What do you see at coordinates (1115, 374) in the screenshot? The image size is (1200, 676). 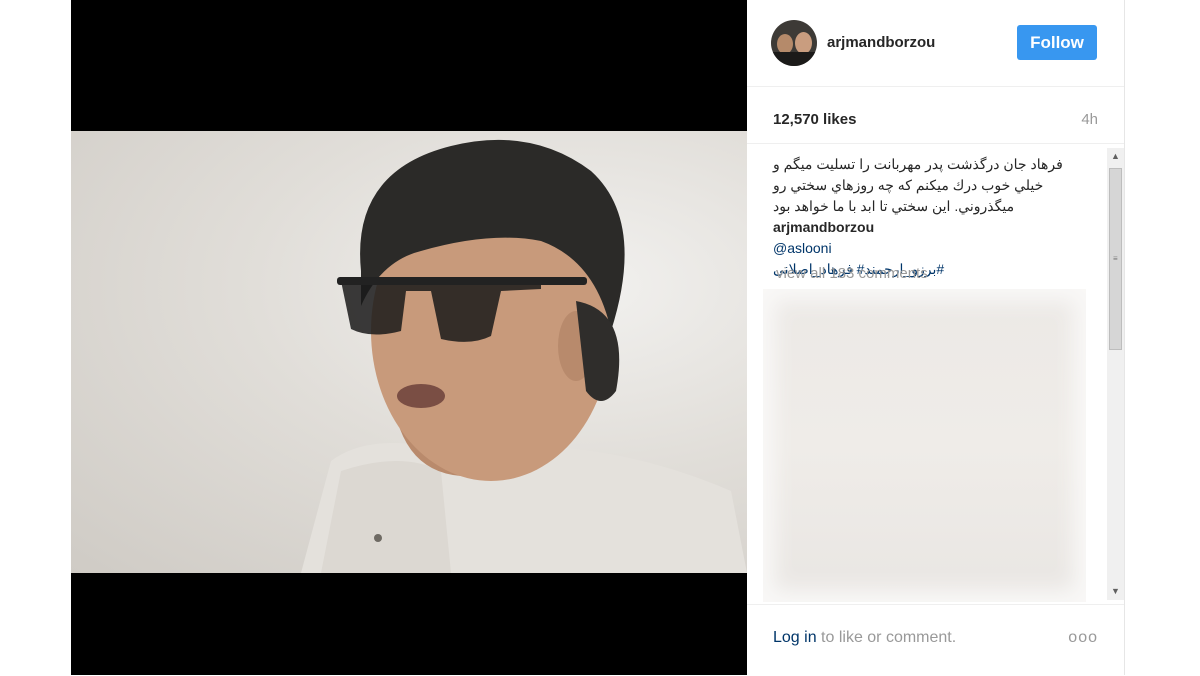 I see `comments-scrollbar: ▲ ≡ ▼` at bounding box center [1115, 374].